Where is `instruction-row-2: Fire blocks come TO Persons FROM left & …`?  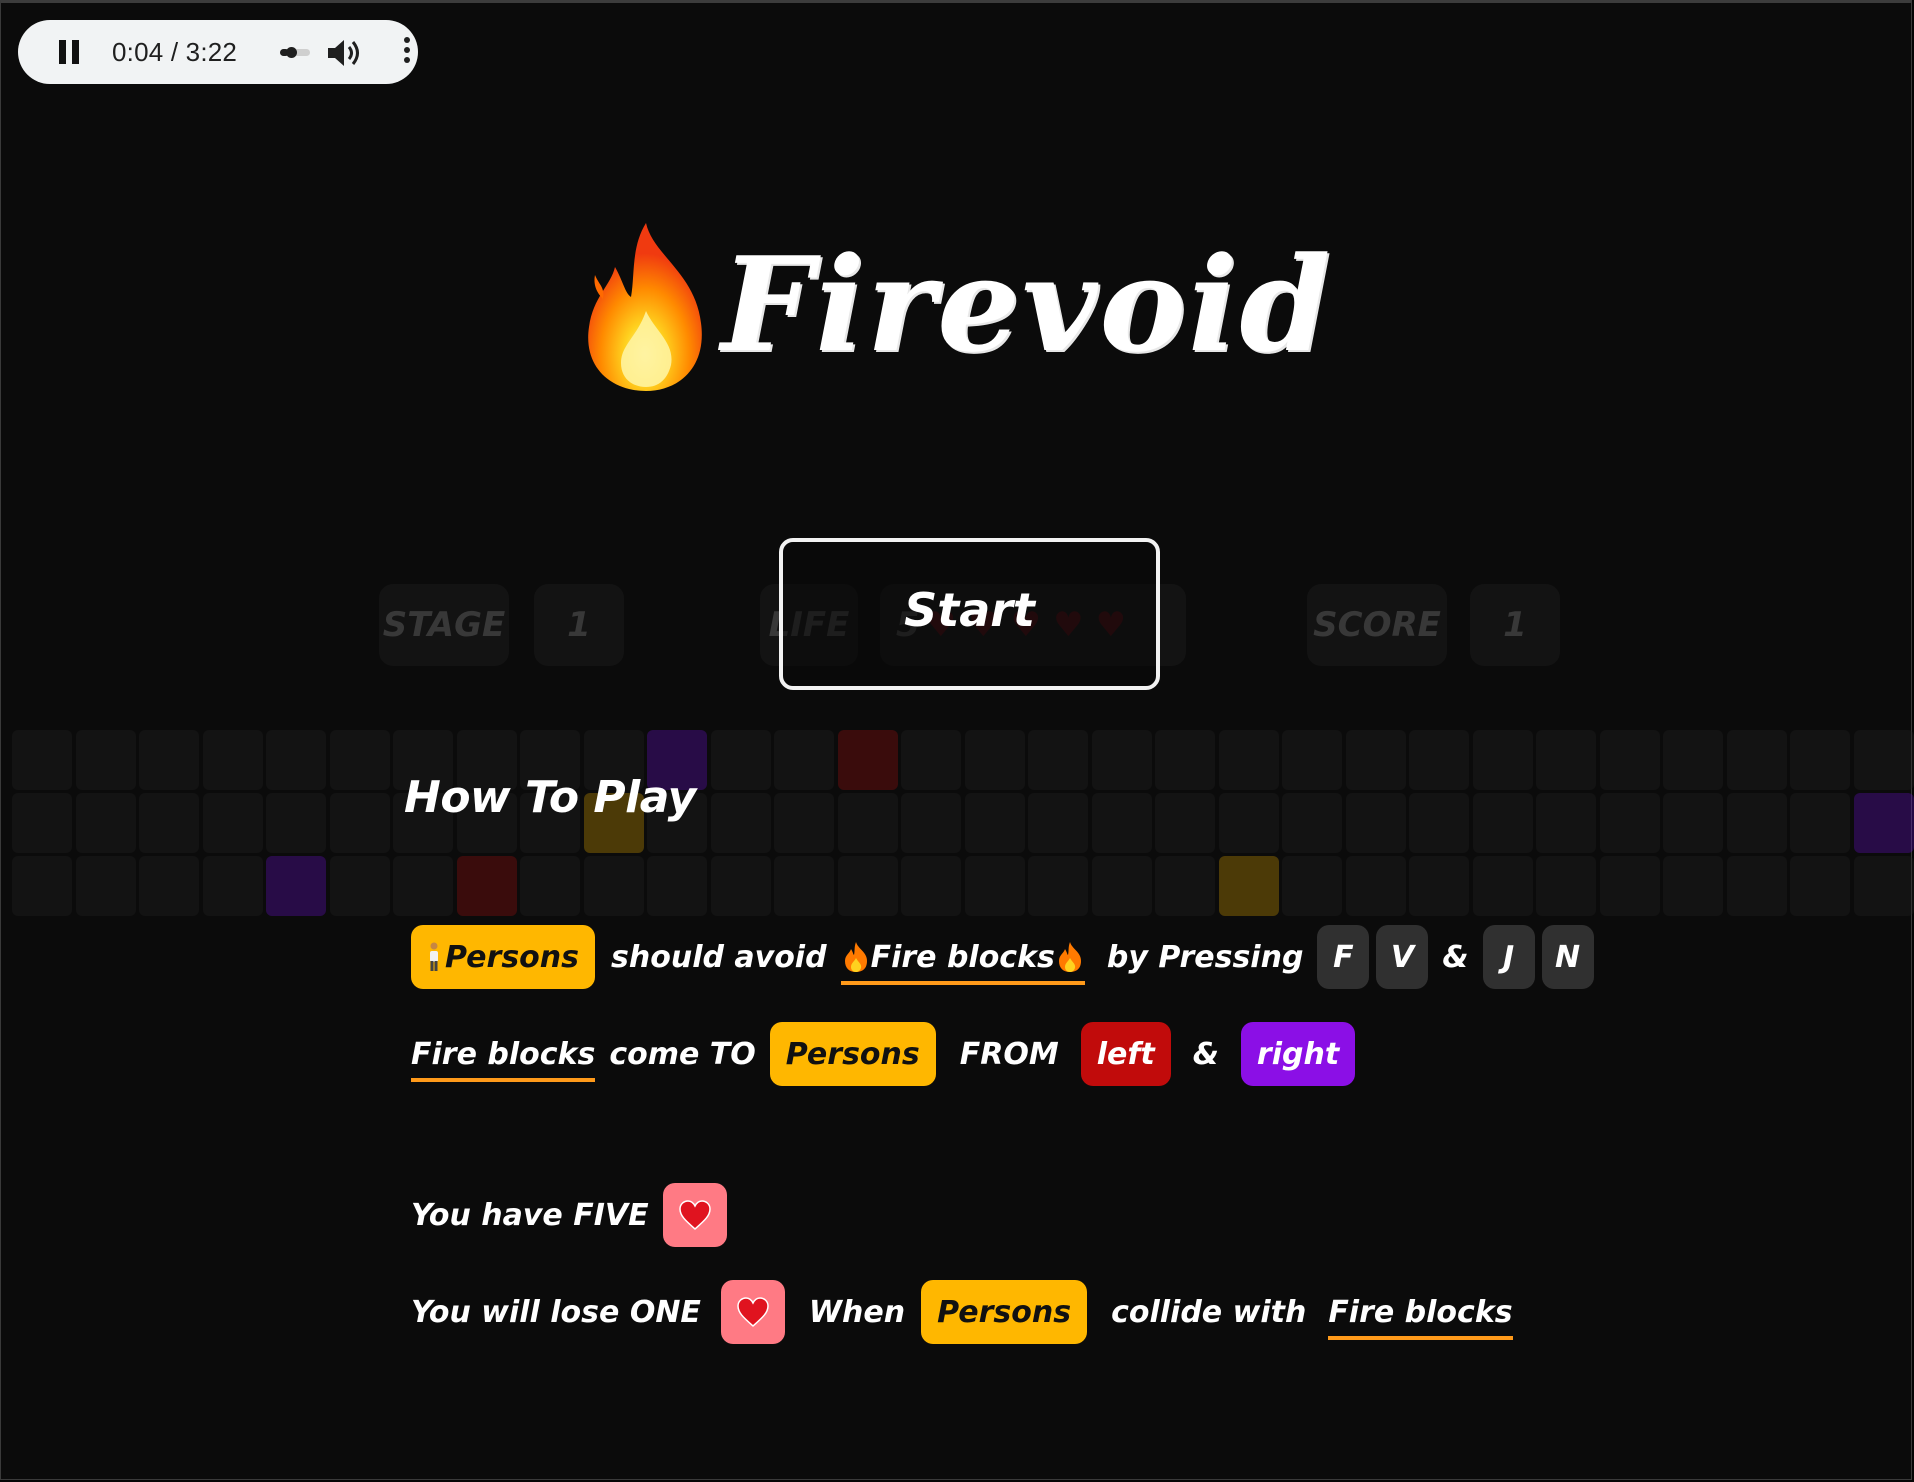
instruction-row-2: Fire blocks come TO Persons FROM left & … is located at coordinates (883, 1054).